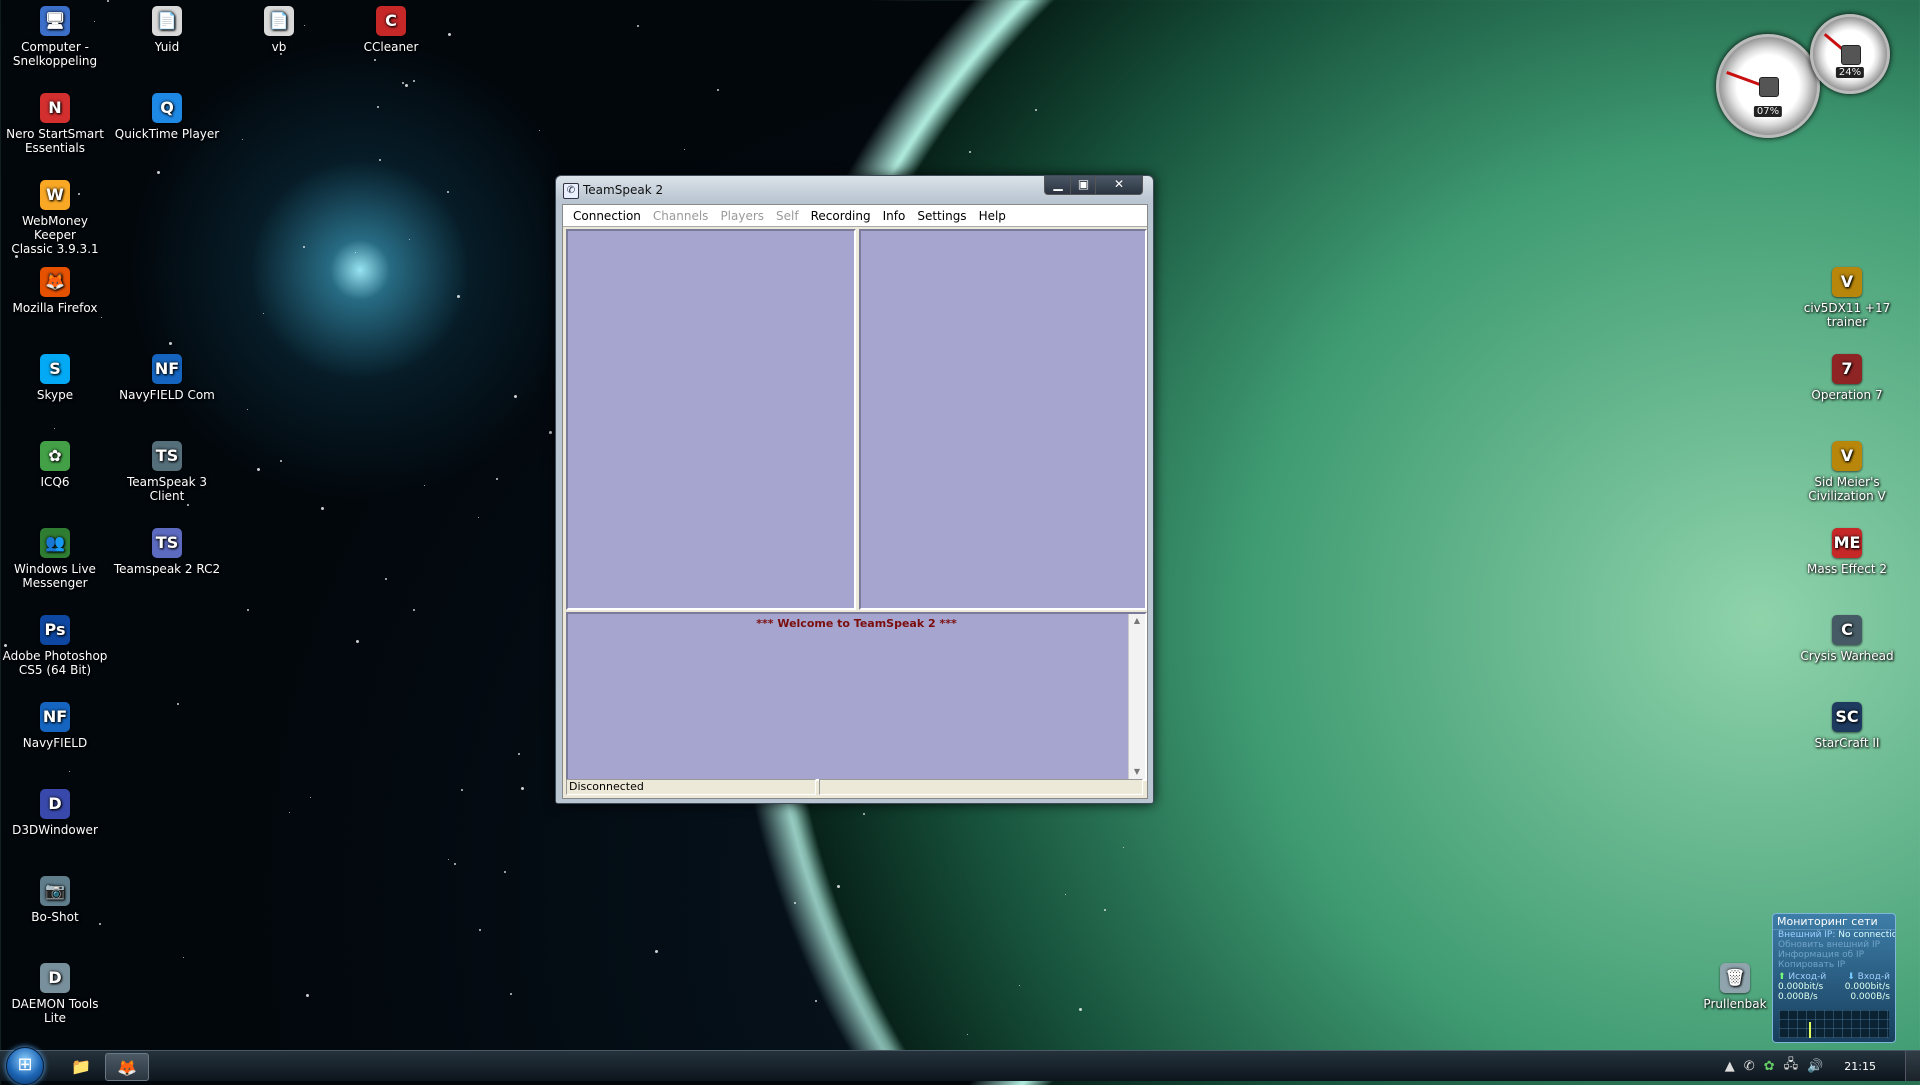 Image resolution: width=1920 pixels, height=1085 pixels. I want to click on maximize-button: ▣, so click(1083, 185).